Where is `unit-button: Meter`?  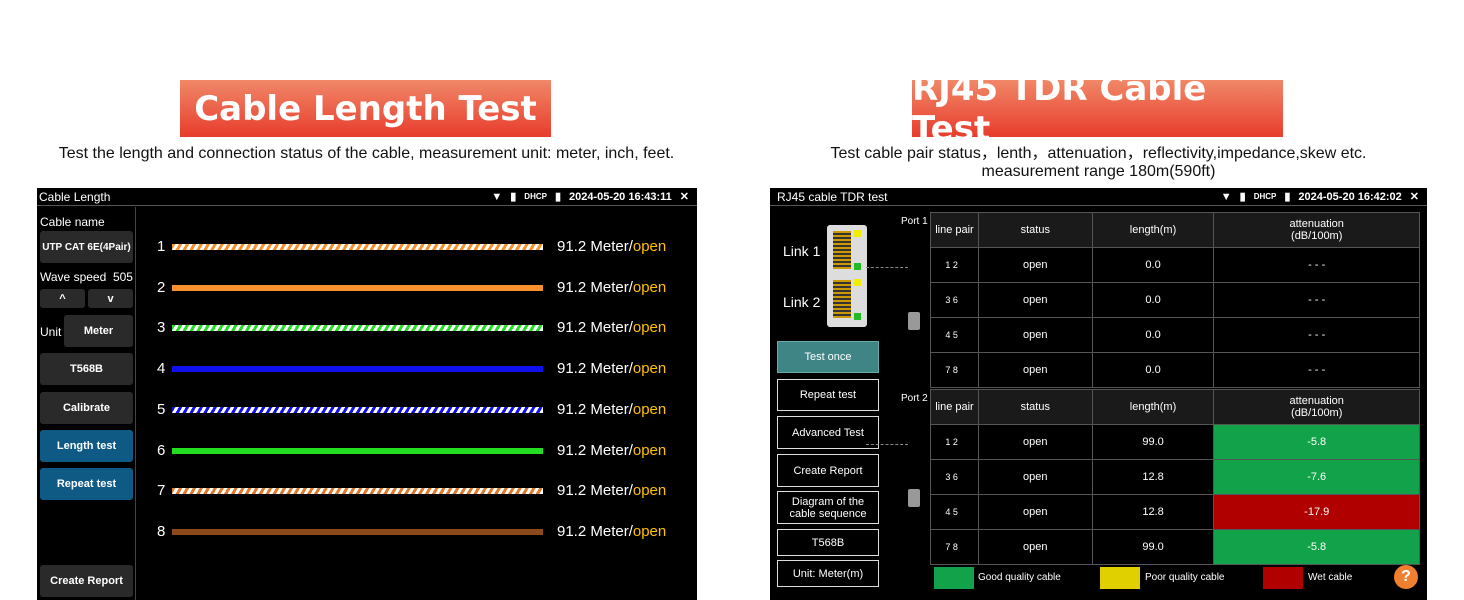 unit-button: Meter is located at coordinates (98, 331).